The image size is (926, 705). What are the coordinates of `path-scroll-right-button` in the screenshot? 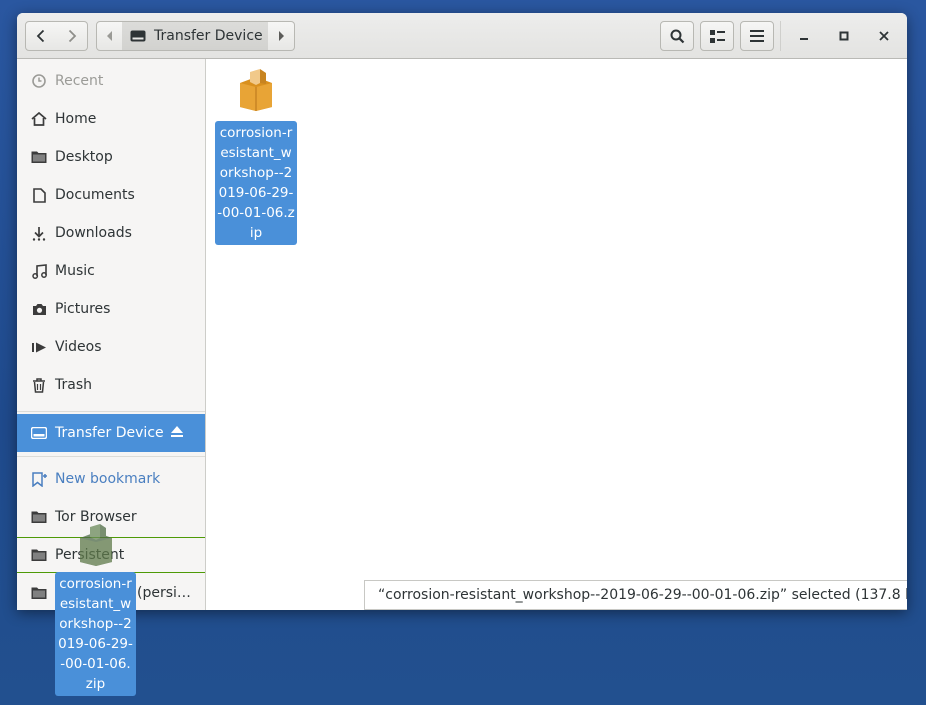 It's located at (281, 36).